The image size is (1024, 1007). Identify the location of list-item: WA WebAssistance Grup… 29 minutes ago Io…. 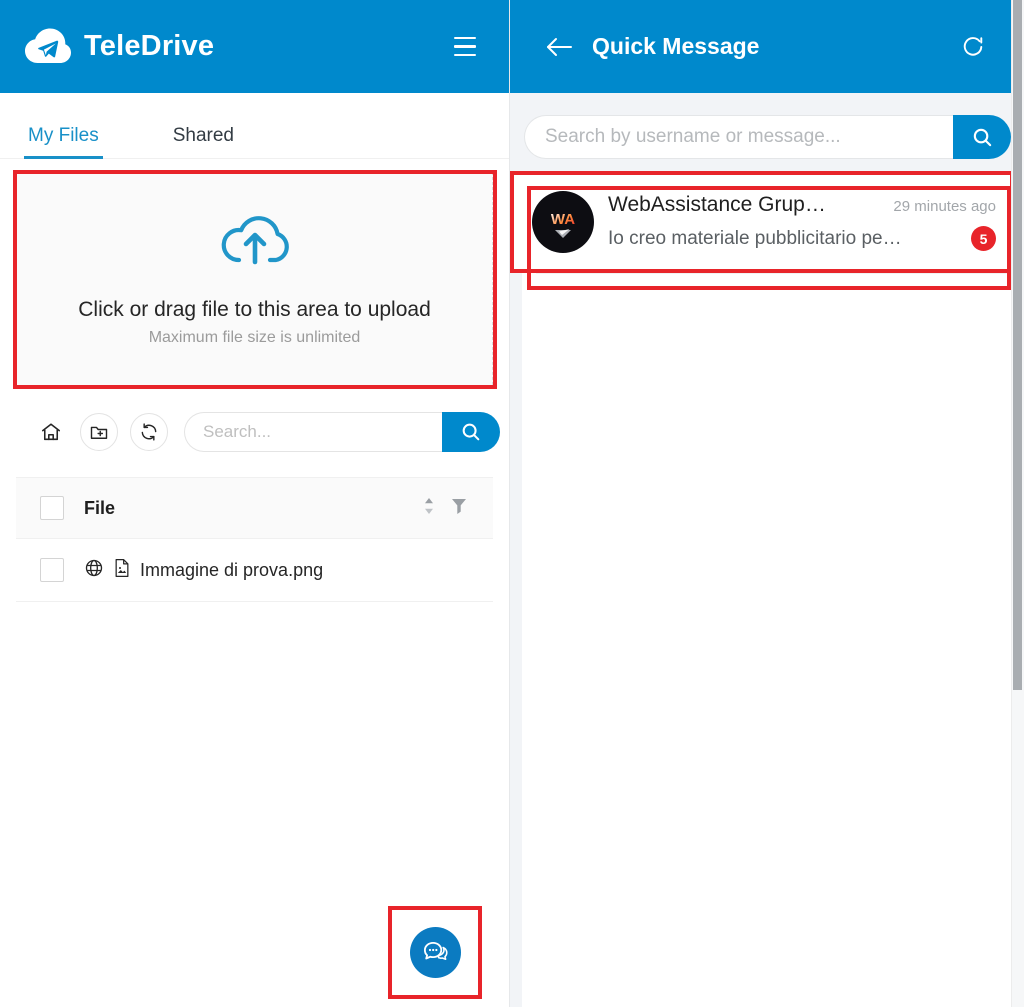
(762, 222).